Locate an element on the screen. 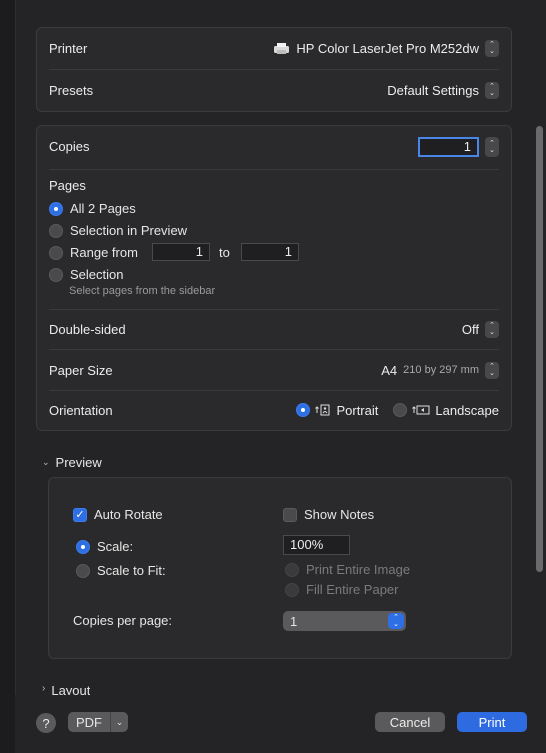 This screenshot has width=546, height=753. portrait-radio is located at coordinates (303, 410).